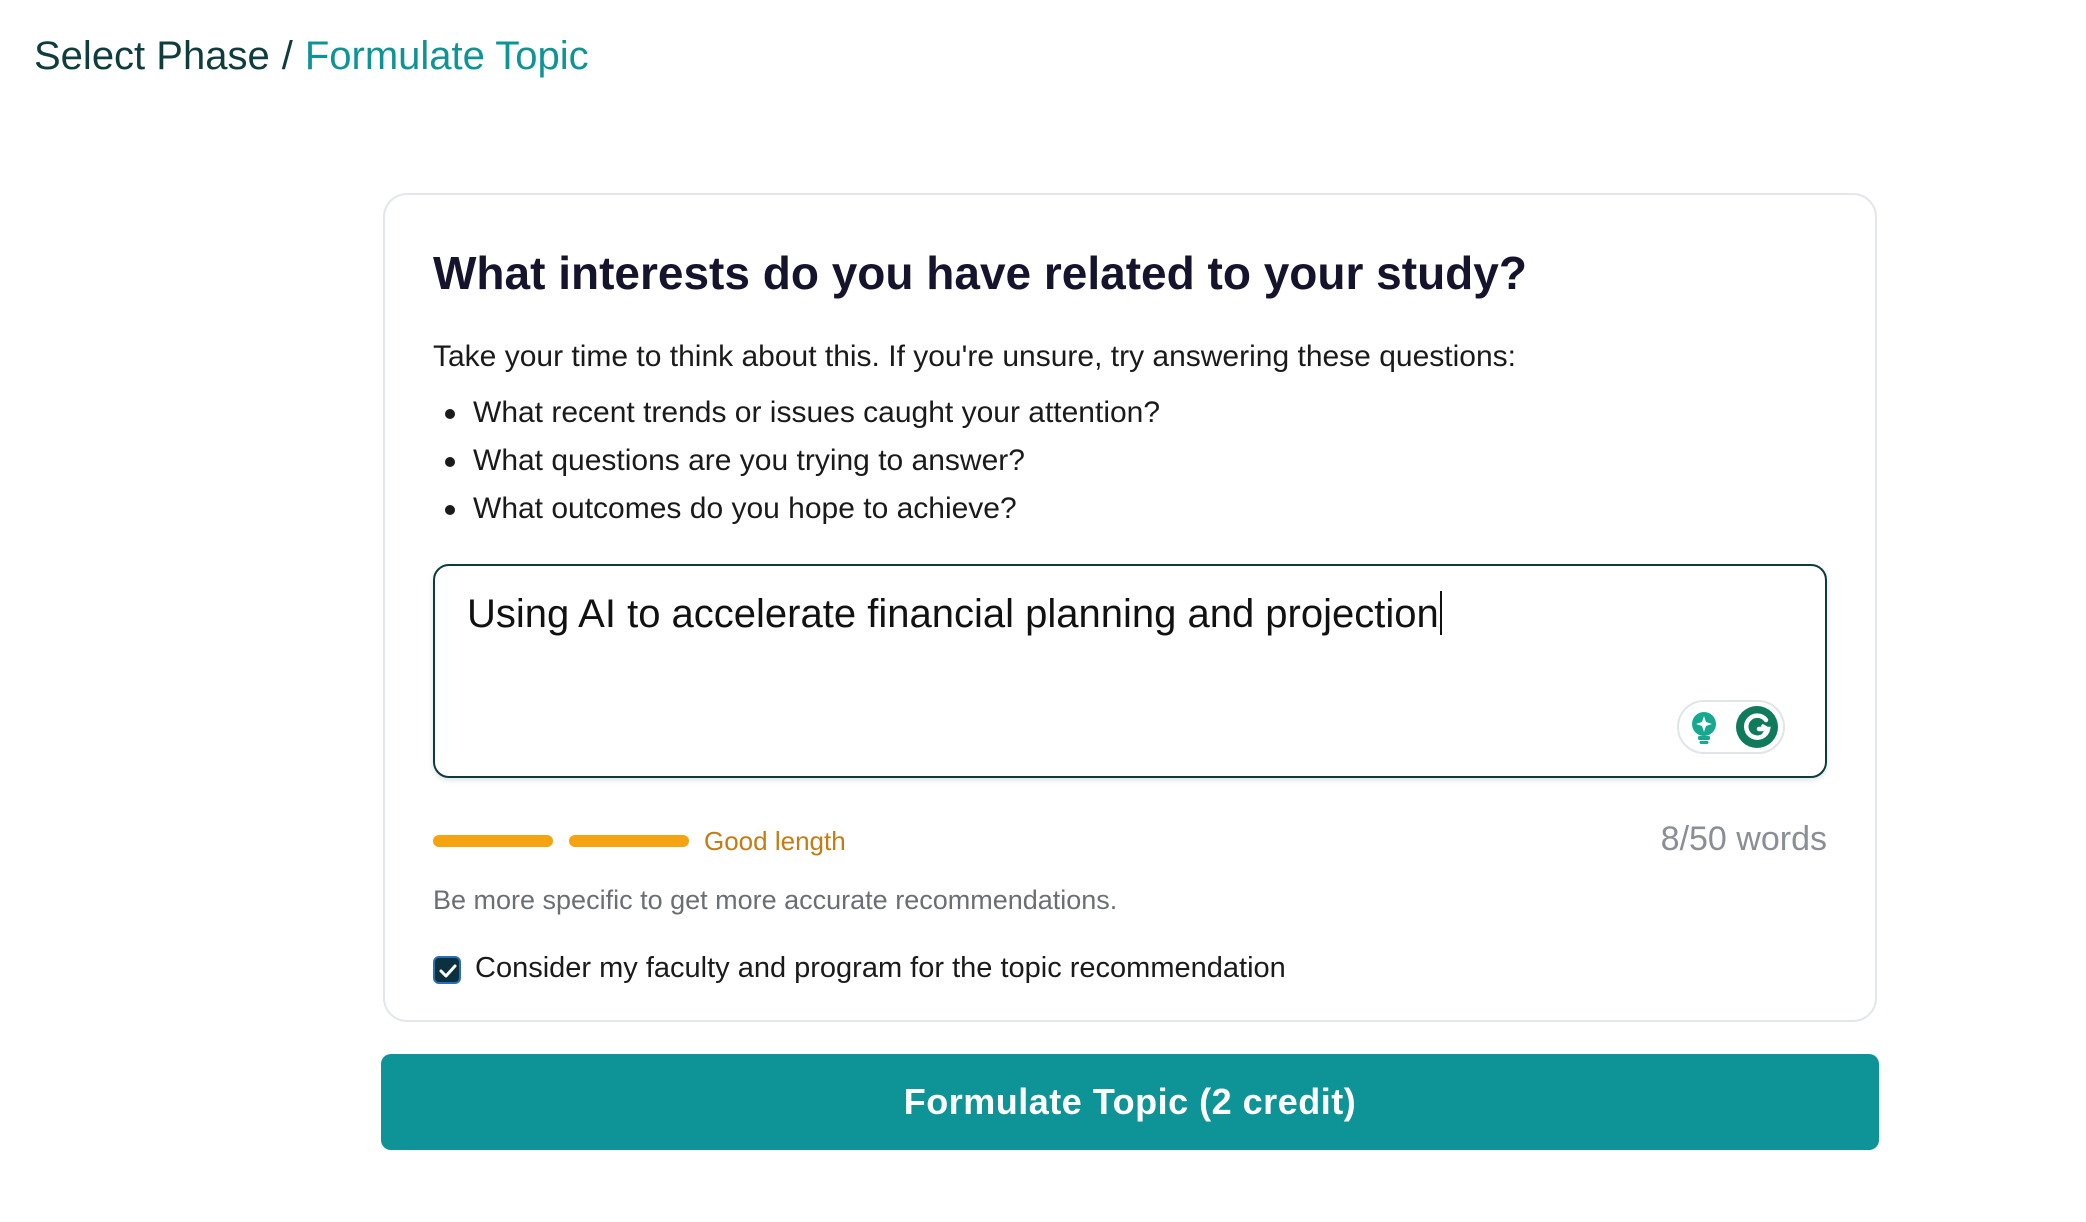 The image size is (2086, 1222). What do you see at coordinates (1130, 1102) in the screenshot?
I see `formulate-topic-button: Formulate Topic (2 credit)` at bounding box center [1130, 1102].